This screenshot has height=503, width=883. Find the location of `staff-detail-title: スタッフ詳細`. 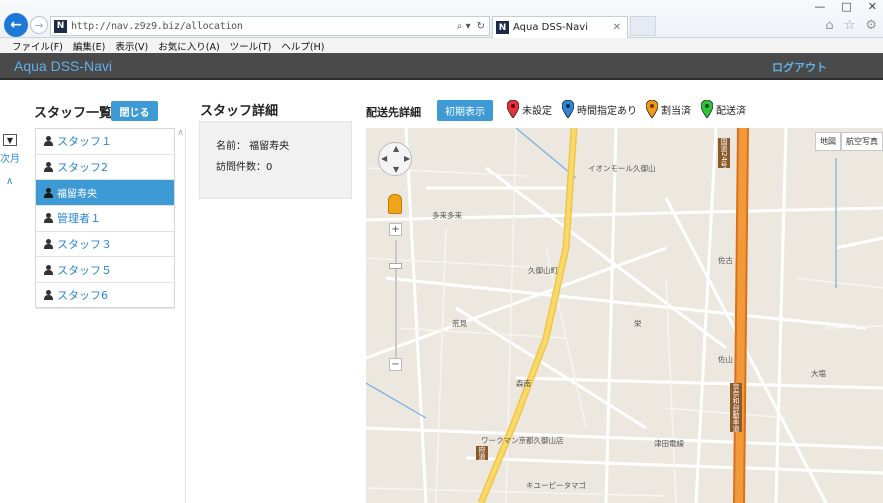

staff-detail-title: スタッフ詳細 is located at coordinates (239, 111).